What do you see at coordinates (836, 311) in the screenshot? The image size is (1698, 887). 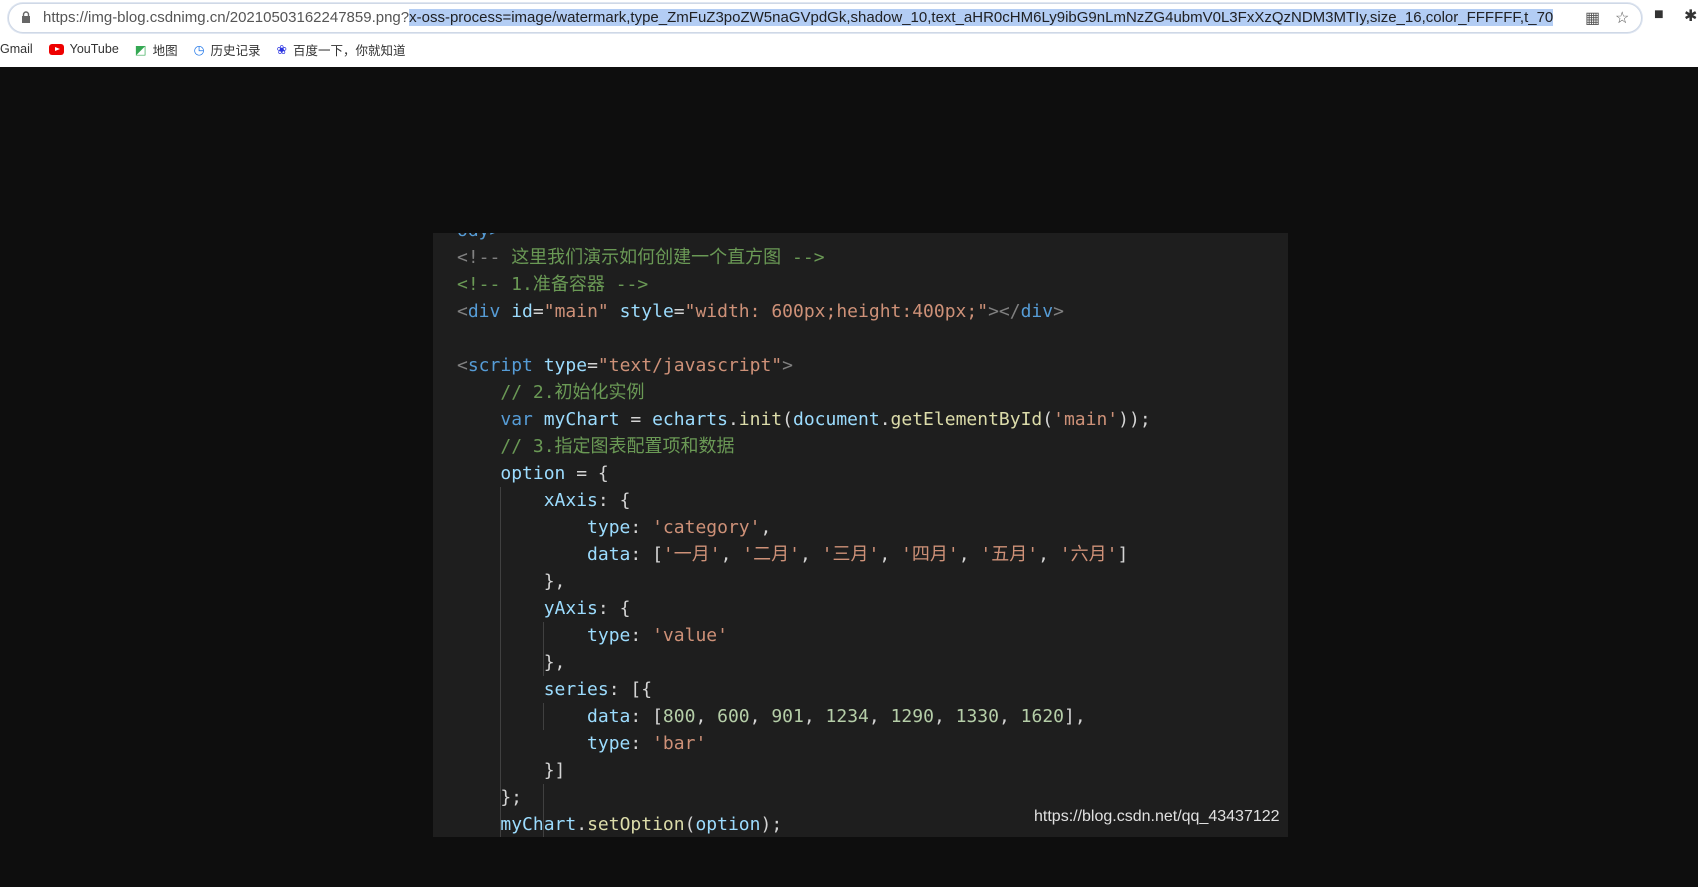 I see `code-token: "width: 600px;height:400px;"` at bounding box center [836, 311].